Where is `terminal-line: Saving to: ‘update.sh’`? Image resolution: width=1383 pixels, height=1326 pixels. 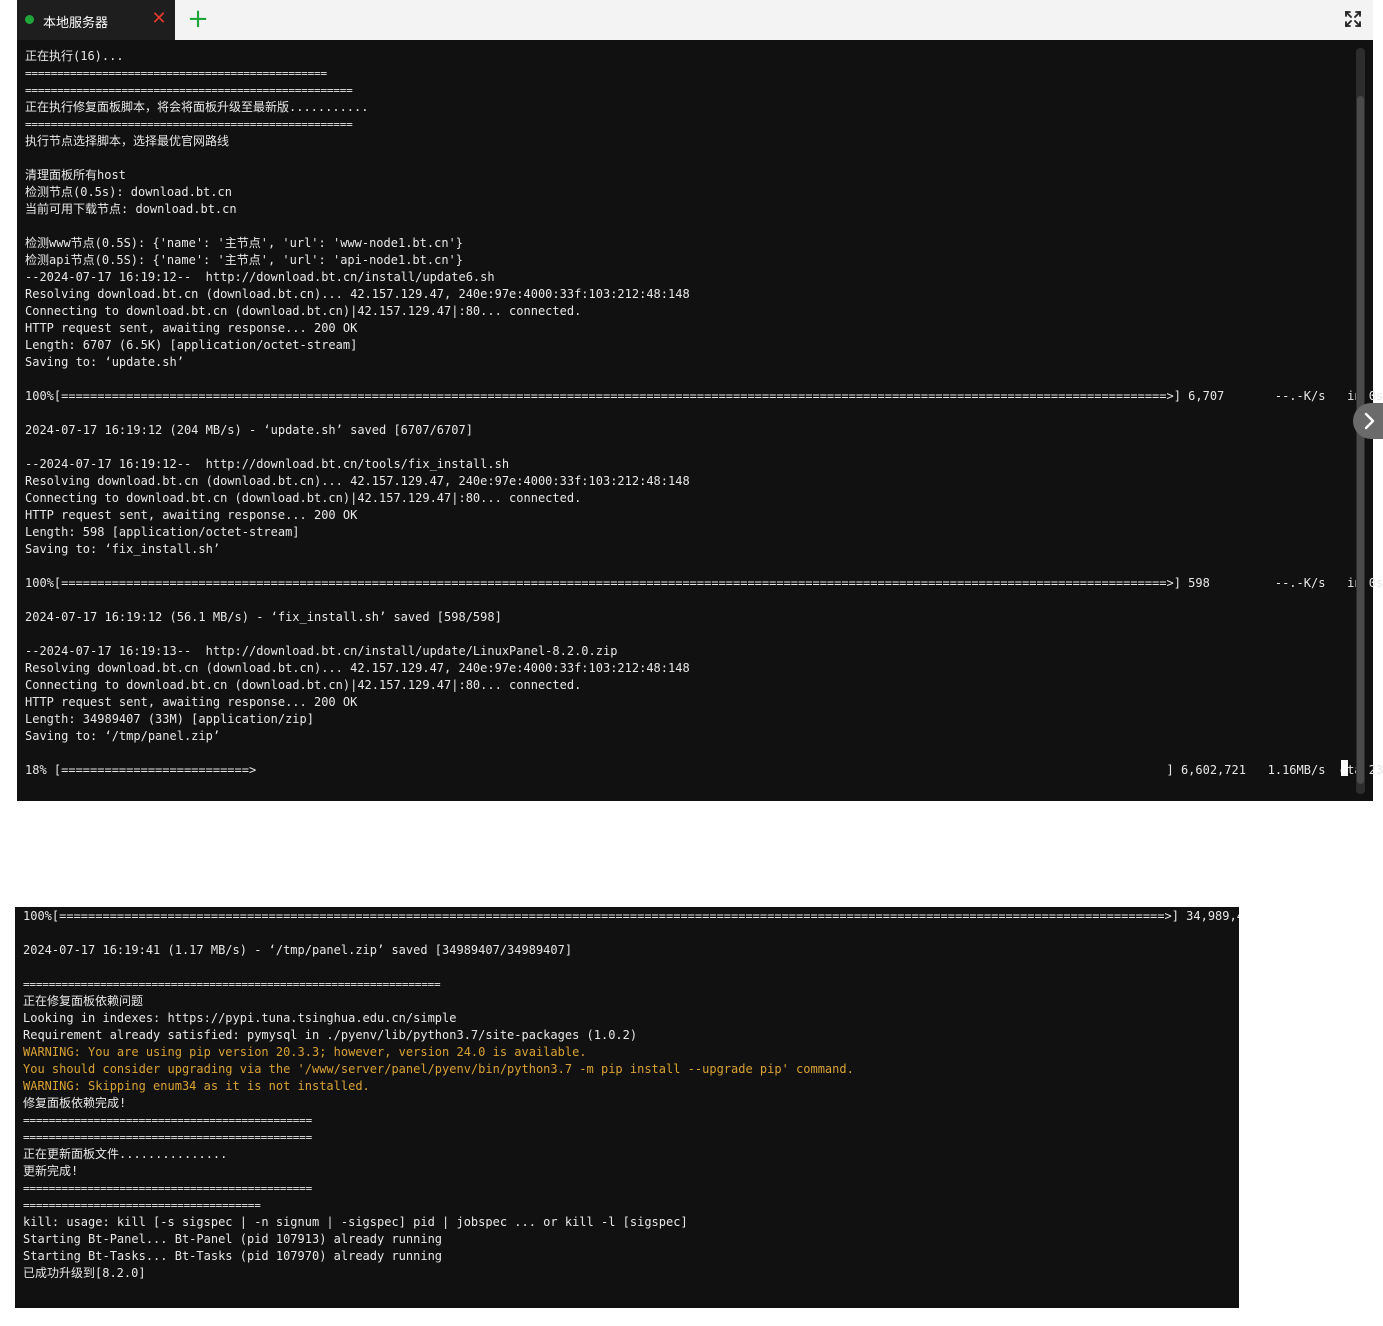
terminal-line: Saving to: ‘update.sh’ is located at coordinates (104, 362).